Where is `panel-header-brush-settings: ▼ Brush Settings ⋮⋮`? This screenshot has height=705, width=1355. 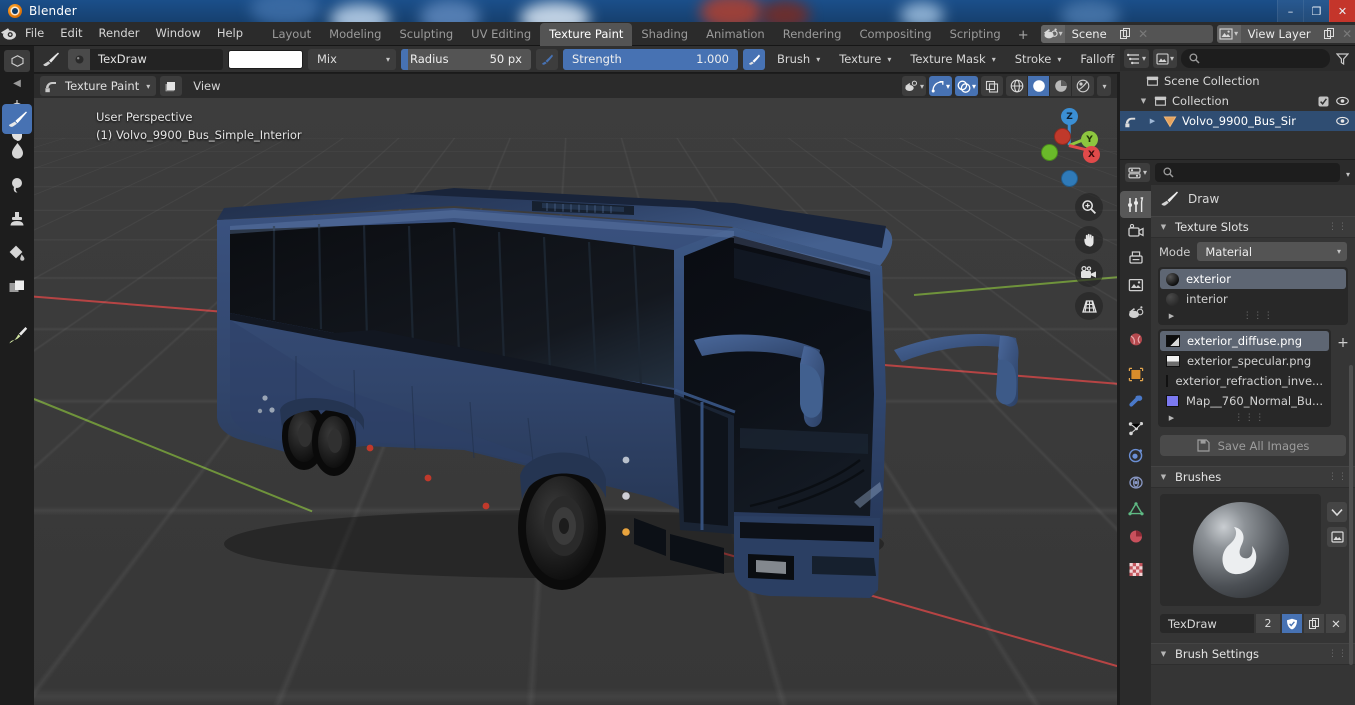 panel-header-brush-settings: ▼ Brush Settings ⋮⋮ is located at coordinates (1253, 654).